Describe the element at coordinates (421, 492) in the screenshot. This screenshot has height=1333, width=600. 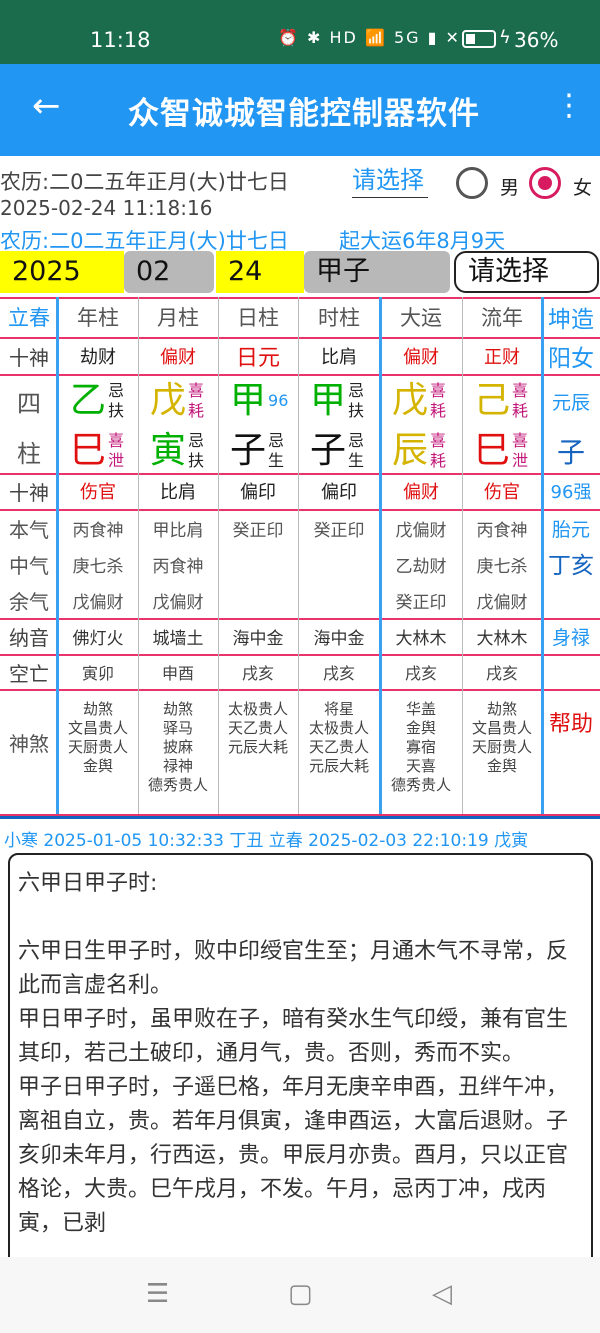
I see `shishen-bottom-4: 偏财` at that location.